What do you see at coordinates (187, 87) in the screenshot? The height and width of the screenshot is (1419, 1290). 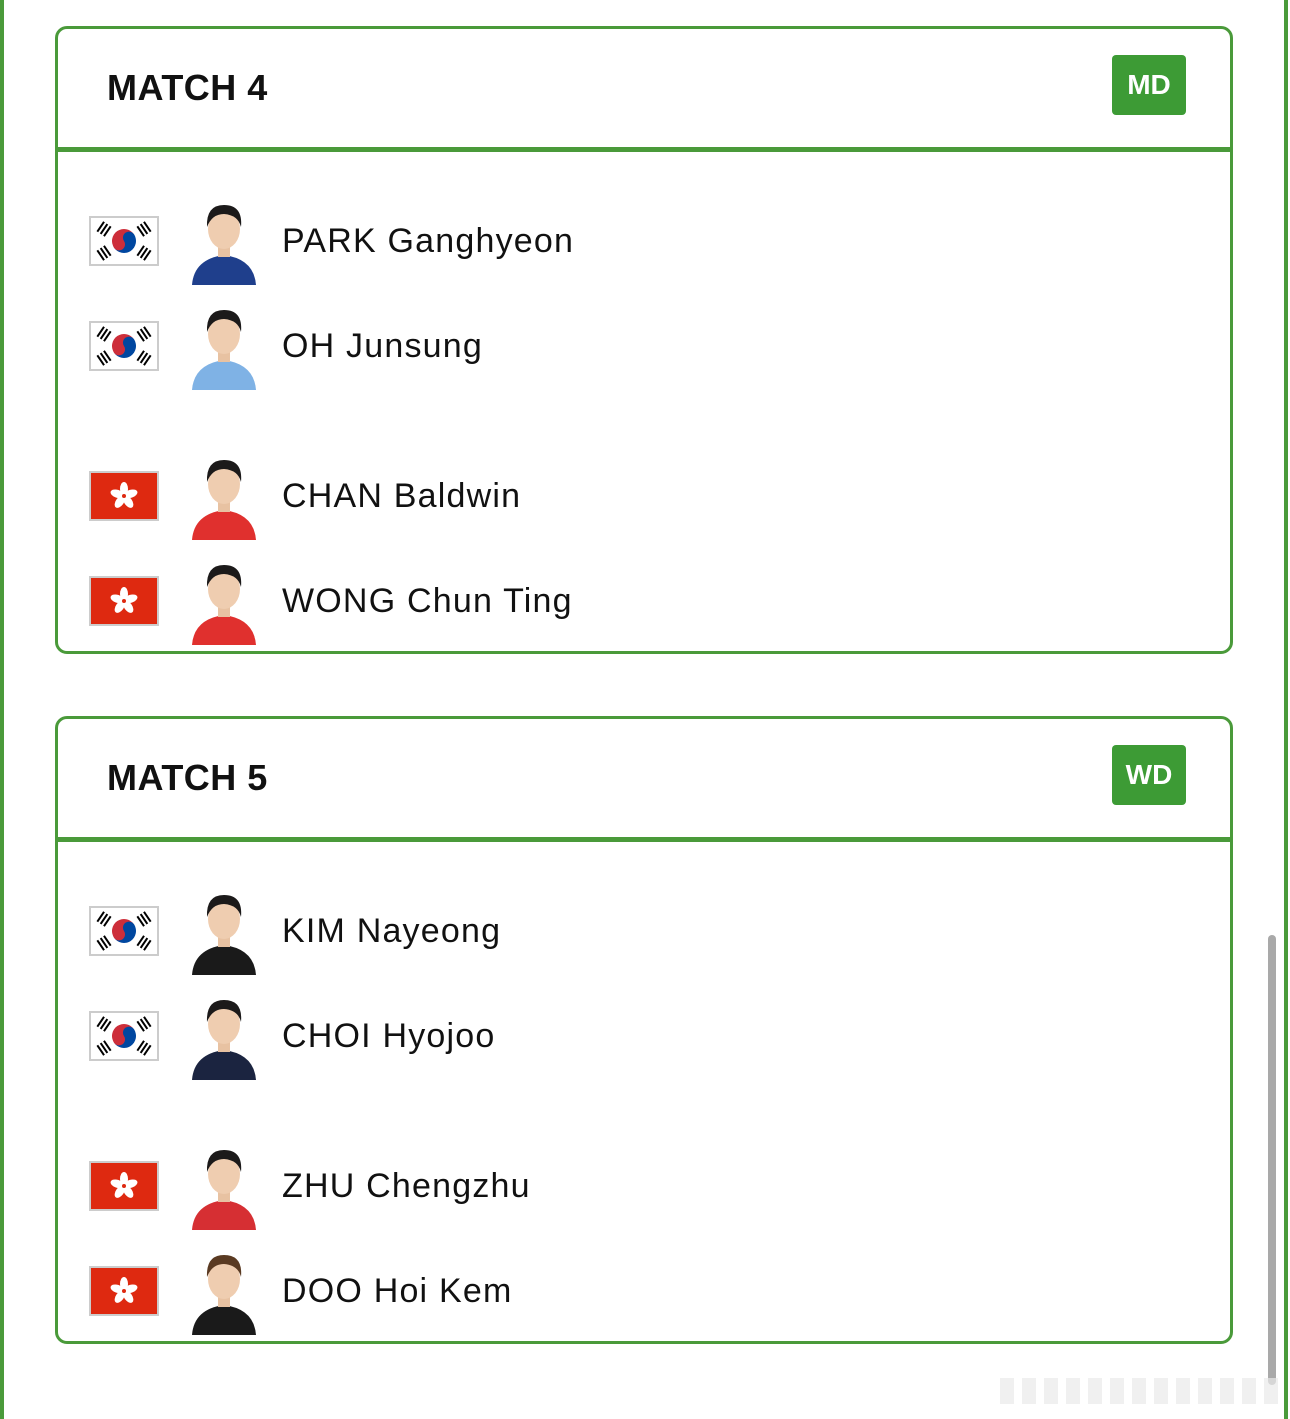 I see `match-title: MATCH 4` at bounding box center [187, 87].